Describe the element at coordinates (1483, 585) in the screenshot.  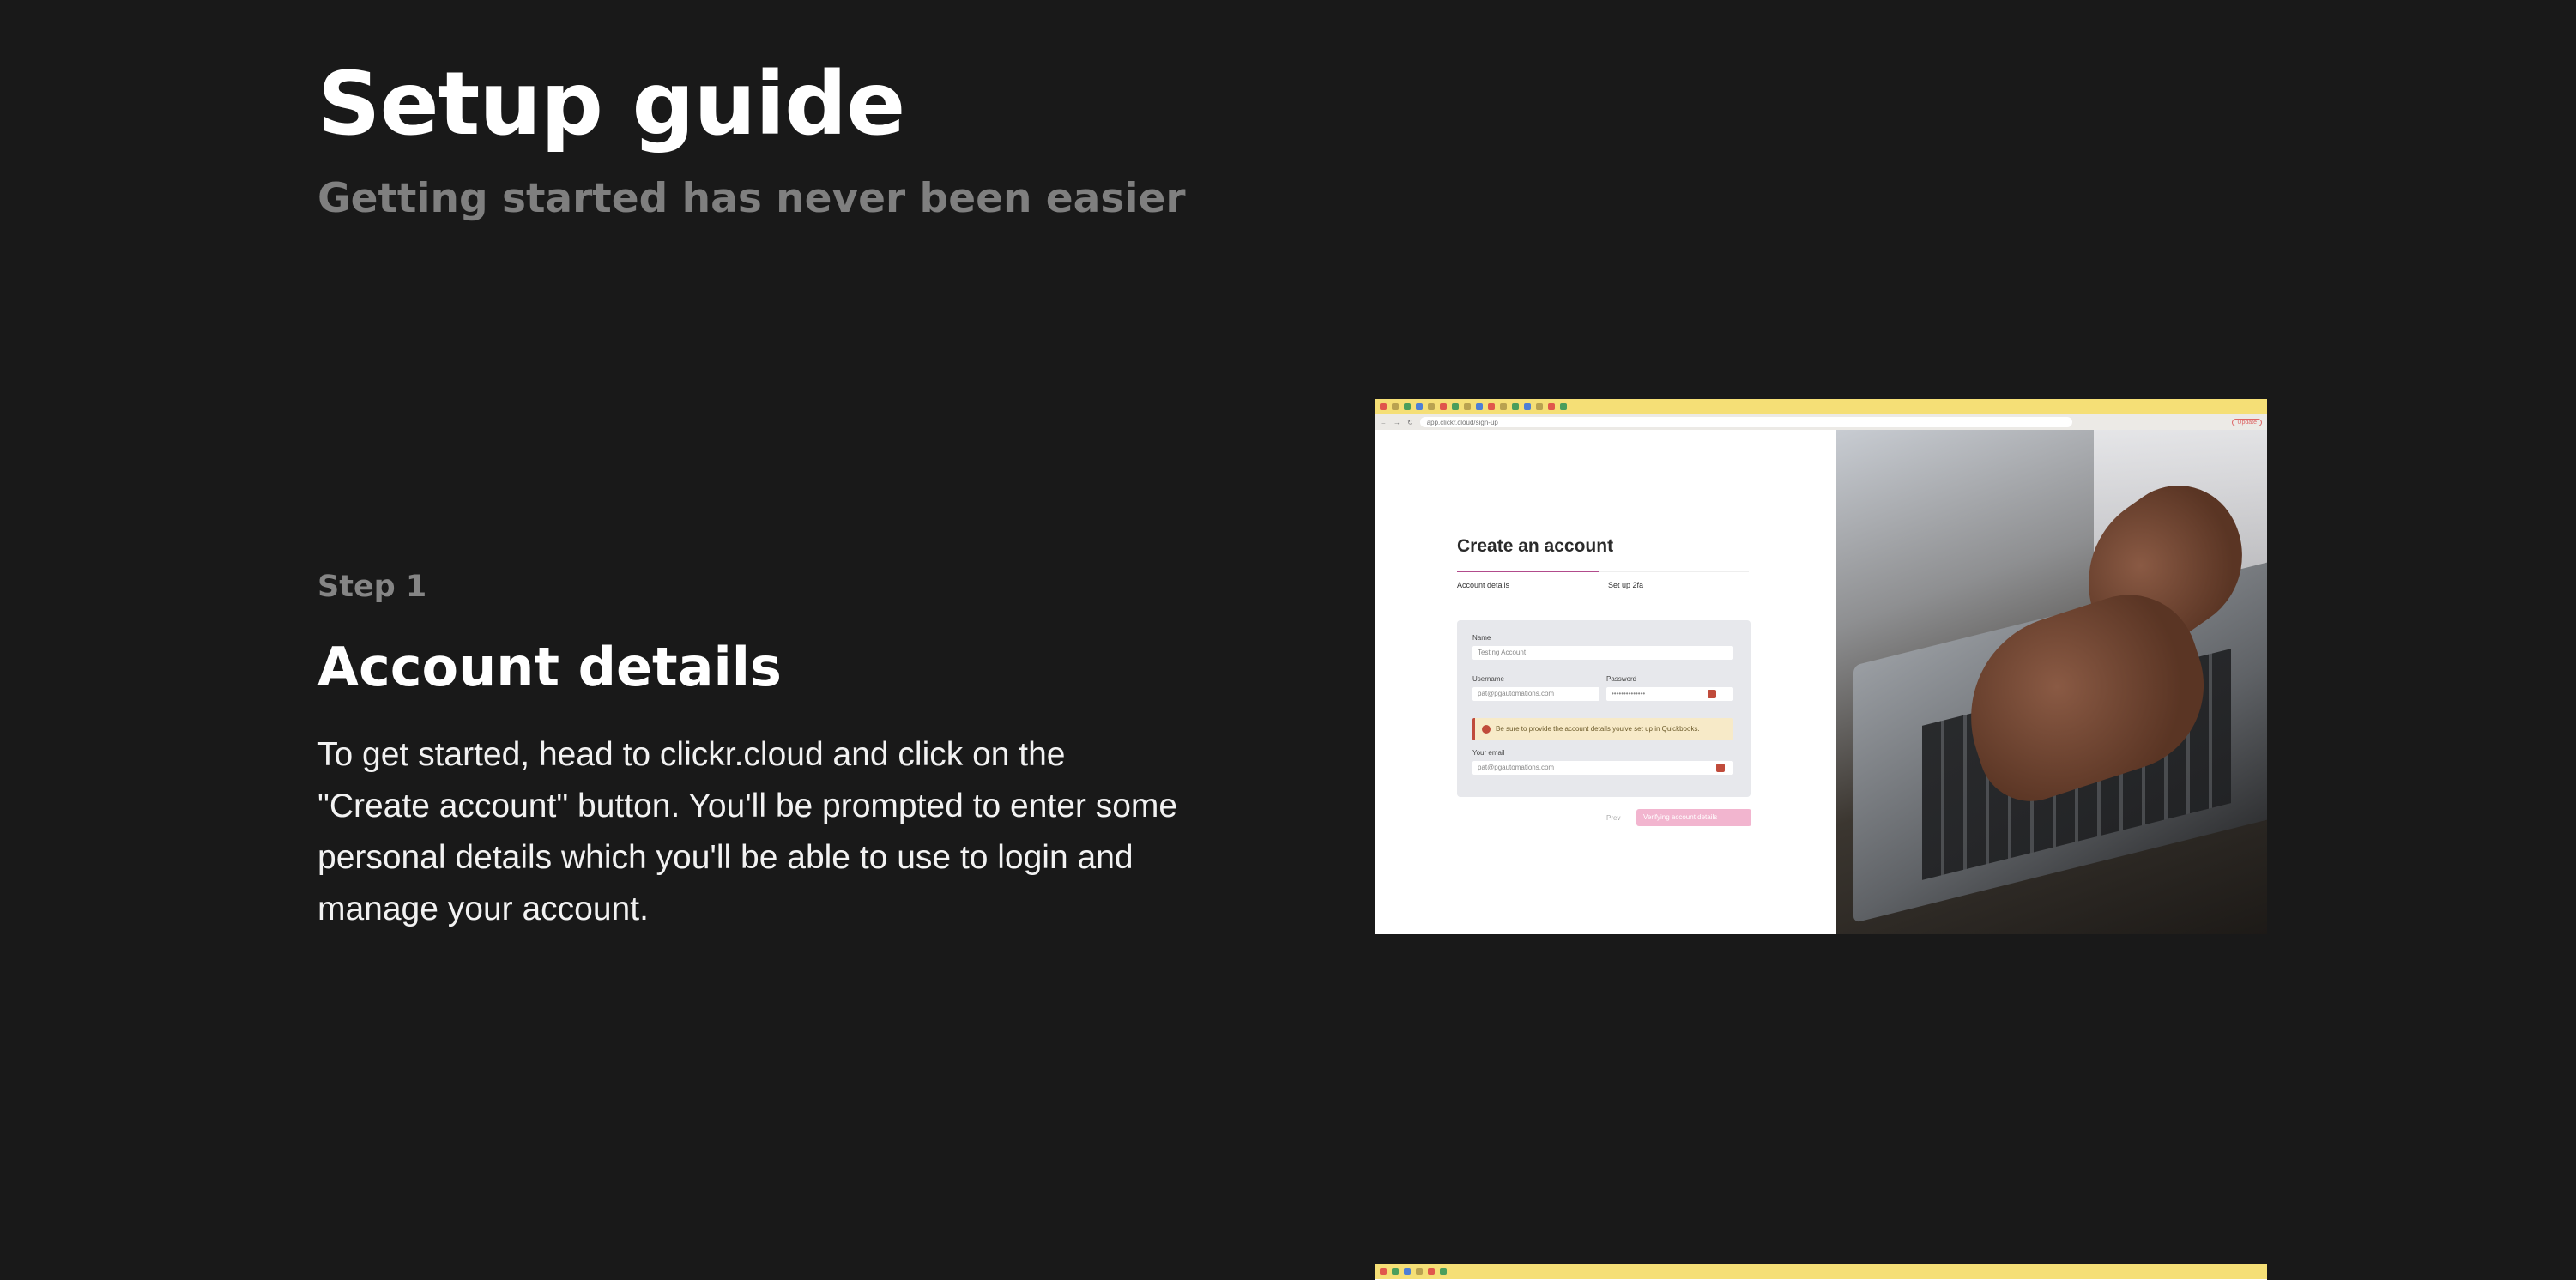
I see `tab-account-details: Account details` at that location.